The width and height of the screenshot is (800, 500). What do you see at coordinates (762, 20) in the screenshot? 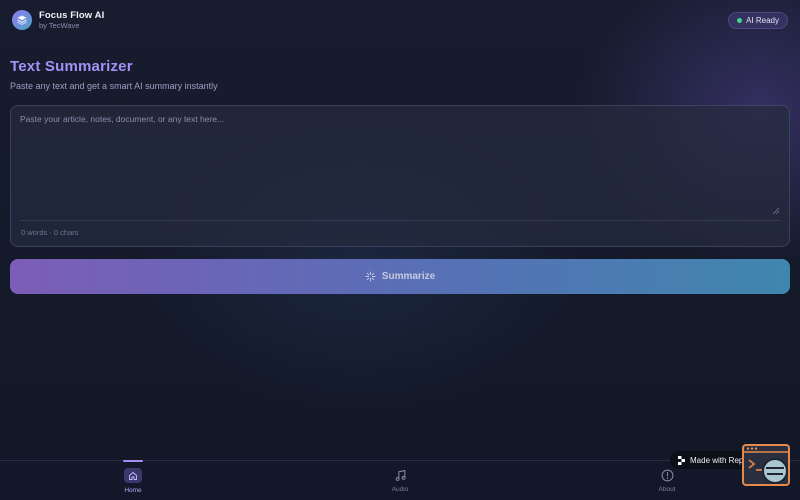
I see `ai-status-label: AI Ready` at bounding box center [762, 20].